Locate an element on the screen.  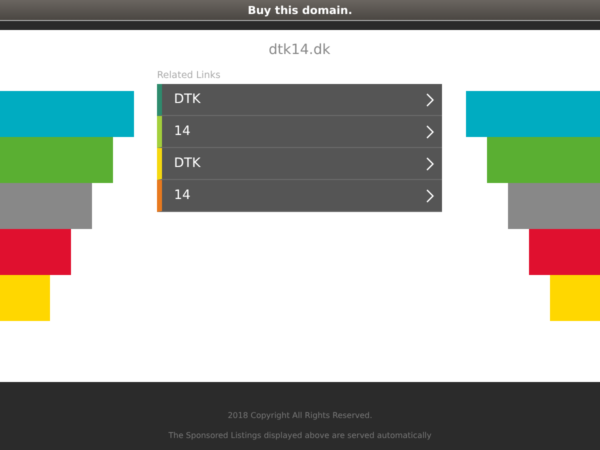
domain-title: dtk14.dk is located at coordinates (300, 51).